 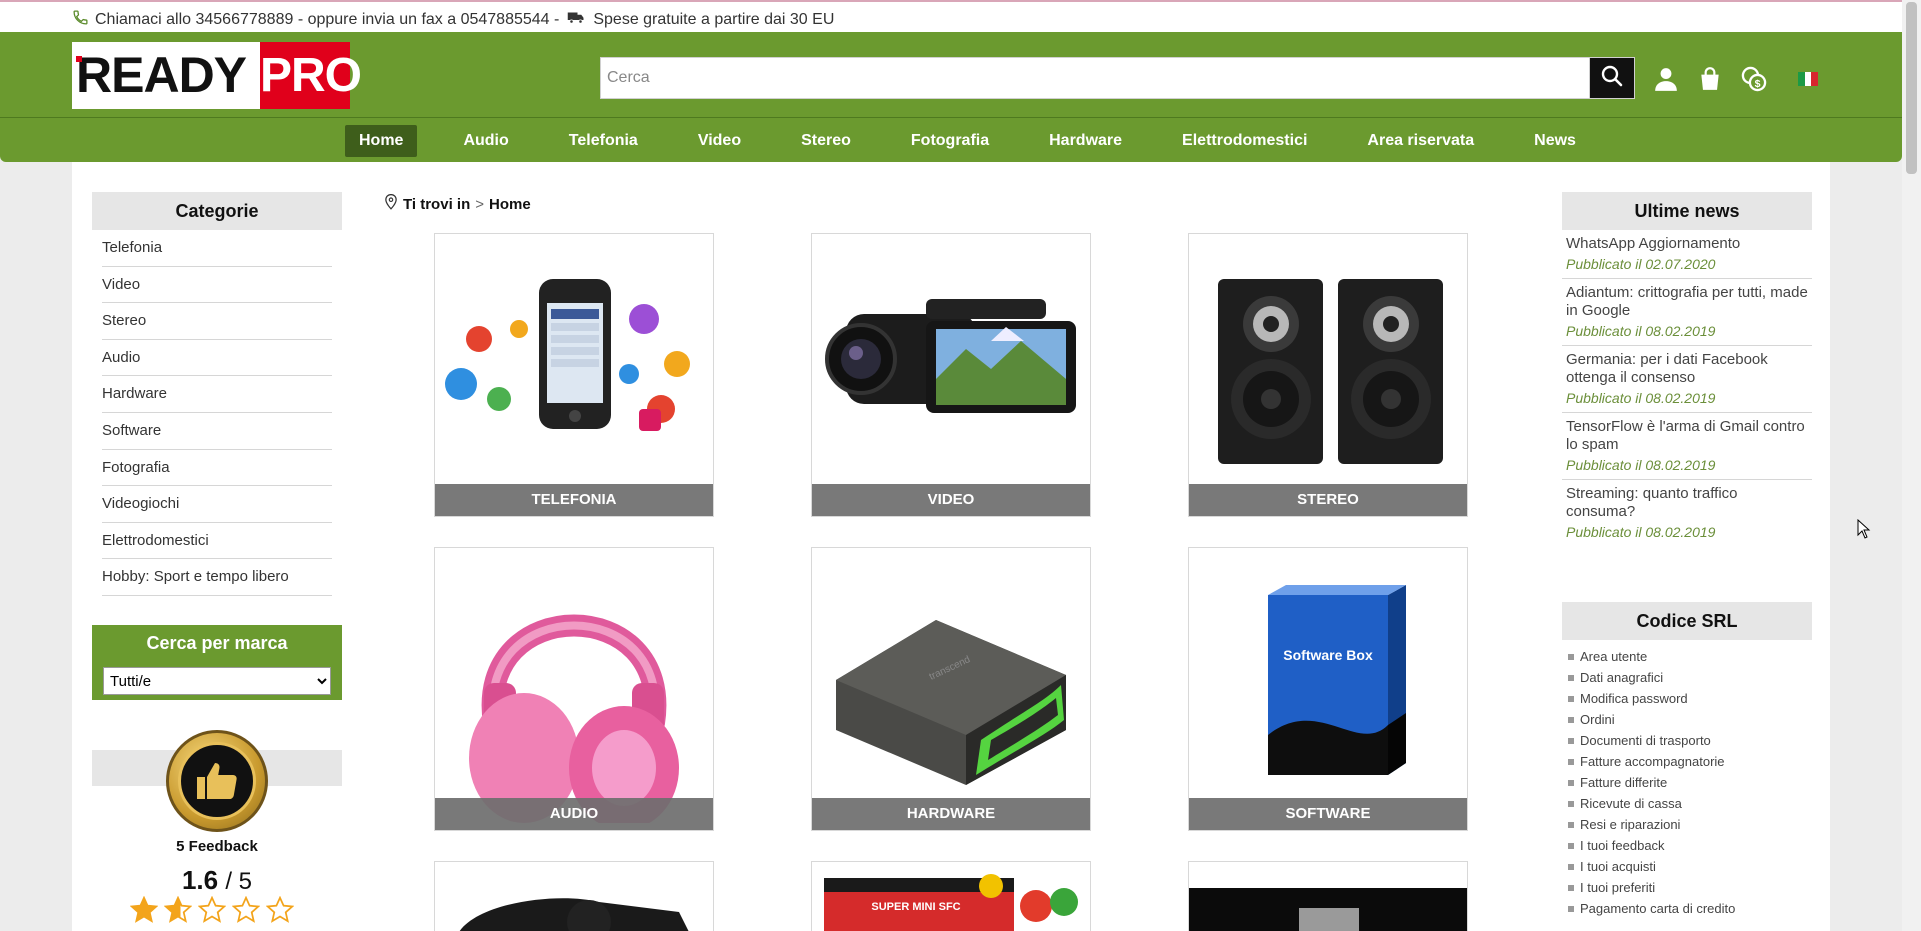 I want to click on news-title: Ultime news, so click(x=1687, y=211).